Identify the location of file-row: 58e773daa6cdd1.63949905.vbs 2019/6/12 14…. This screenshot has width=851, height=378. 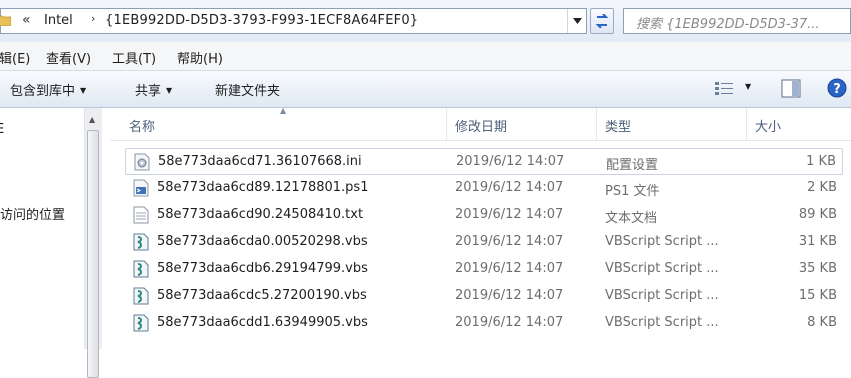
(484, 323).